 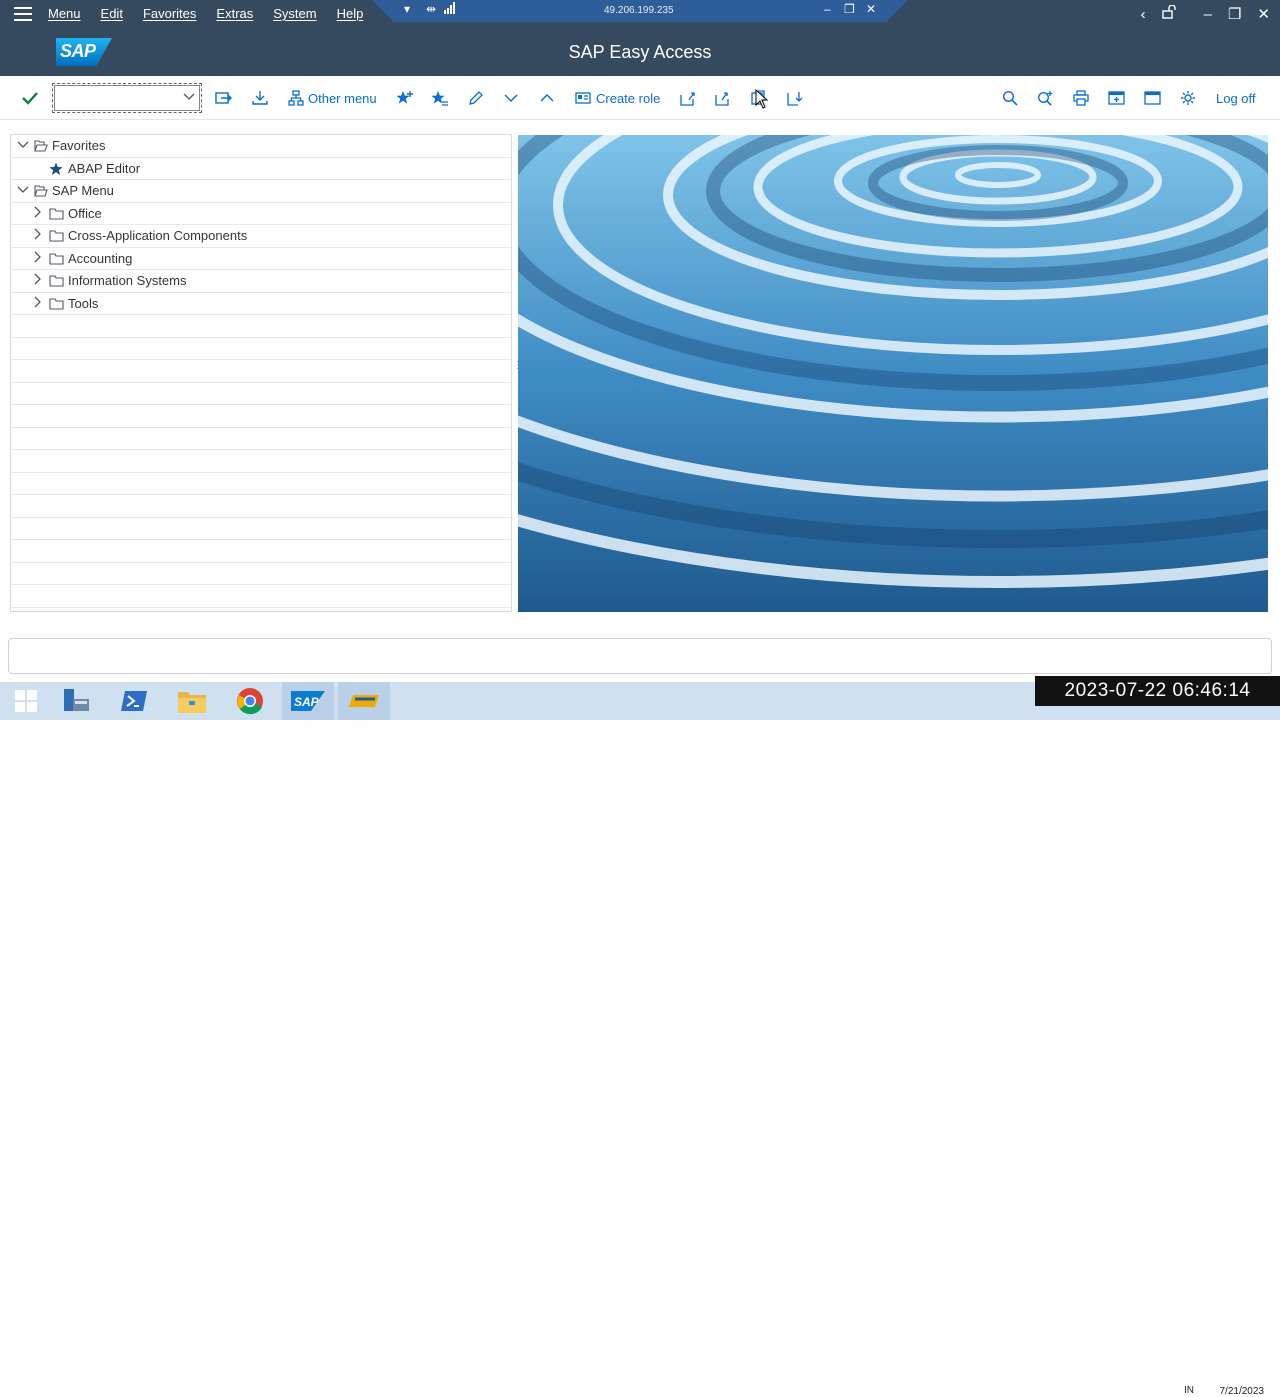 What do you see at coordinates (261, 281) in the screenshot?
I see `tree-node-information-systems: Information Systems` at bounding box center [261, 281].